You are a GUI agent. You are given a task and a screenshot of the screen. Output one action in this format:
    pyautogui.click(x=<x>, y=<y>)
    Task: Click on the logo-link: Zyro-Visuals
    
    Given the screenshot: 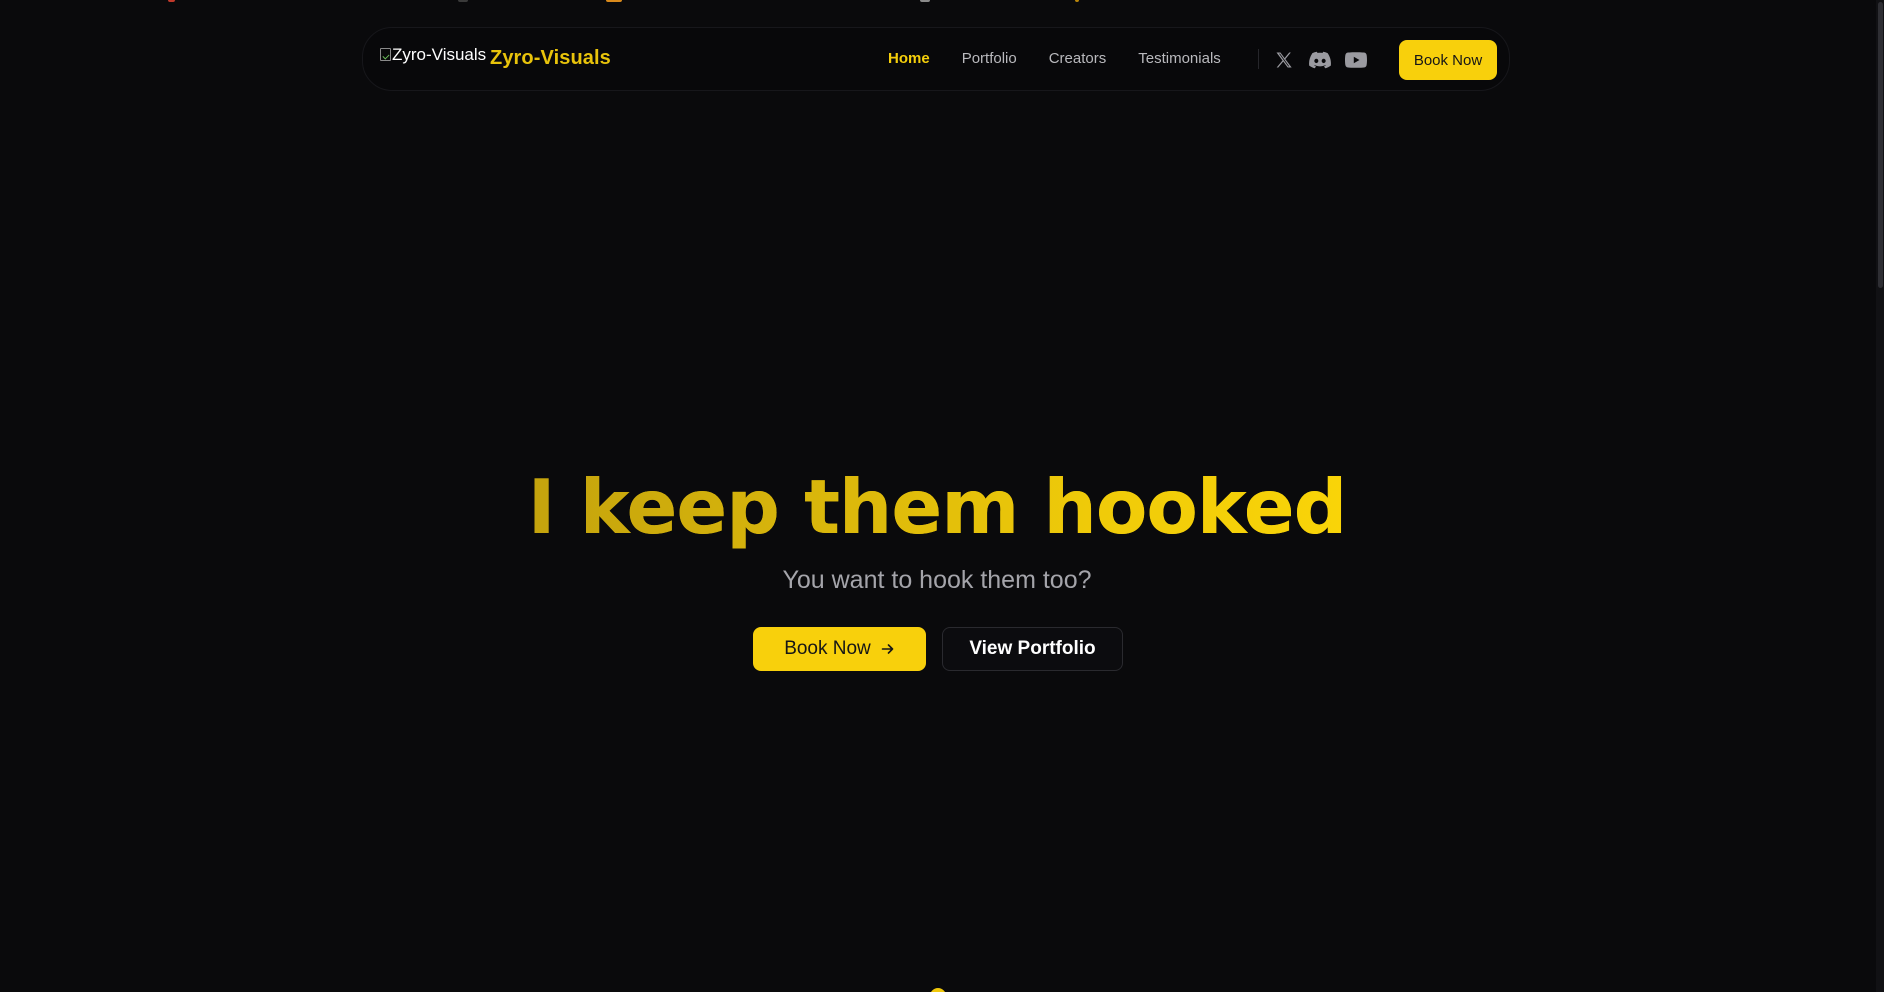 What is the action you would take?
    pyautogui.click(x=433, y=55)
    